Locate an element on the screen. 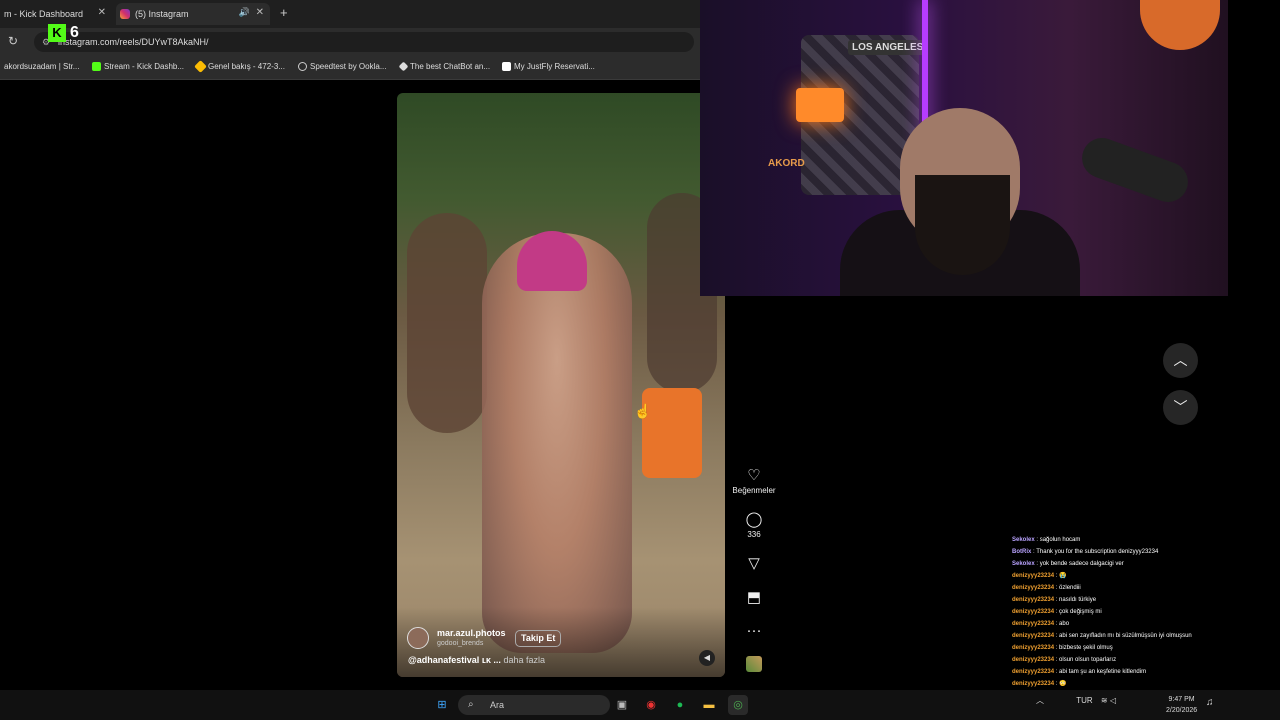 Image resolution: width=1280 pixels, height=720 pixels. wifi-icon: ≋ is located at coordinates (1104, 700).